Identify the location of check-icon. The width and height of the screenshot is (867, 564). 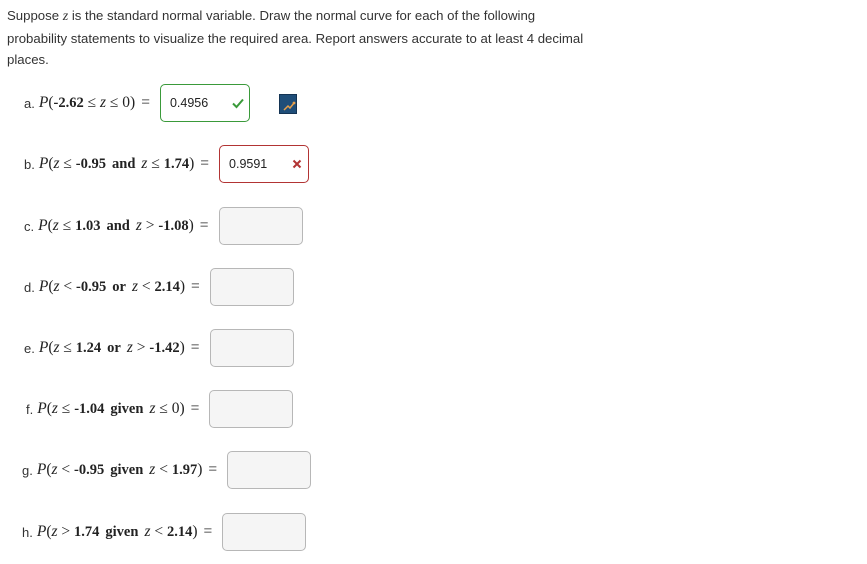
(238, 103).